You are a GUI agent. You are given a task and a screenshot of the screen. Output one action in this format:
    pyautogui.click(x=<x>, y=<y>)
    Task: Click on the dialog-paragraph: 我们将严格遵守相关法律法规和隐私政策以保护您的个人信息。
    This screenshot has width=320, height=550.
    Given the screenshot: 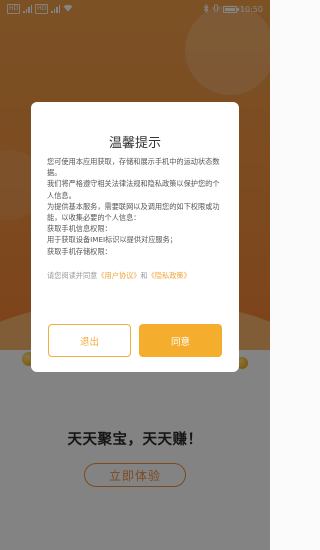 What is the action you would take?
    pyautogui.click(x=133, y=189)
    